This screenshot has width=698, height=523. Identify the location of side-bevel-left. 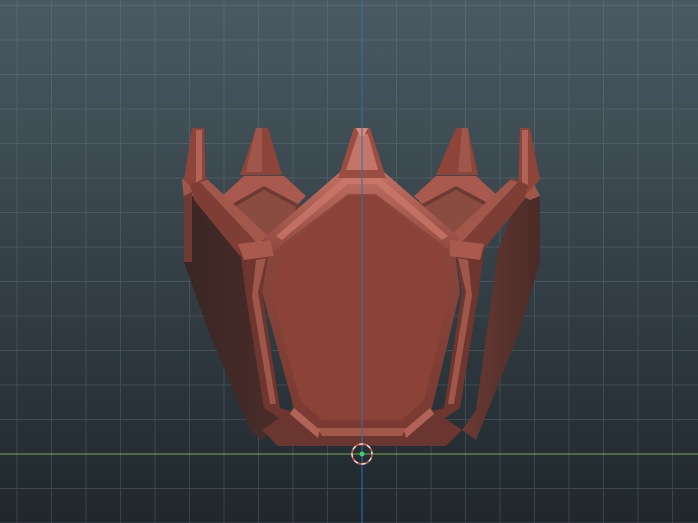
(188, 227).